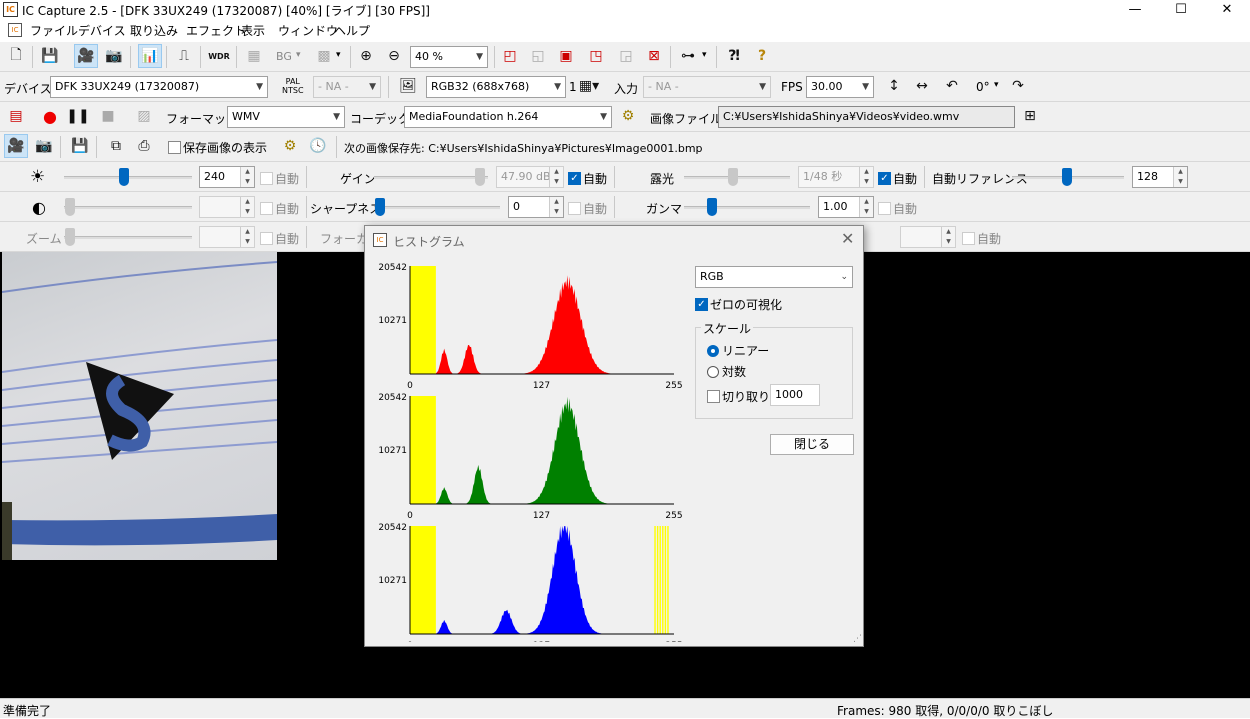 The image size is (1250, 719). I want to click on help-icon: ?, so click(762, 56).